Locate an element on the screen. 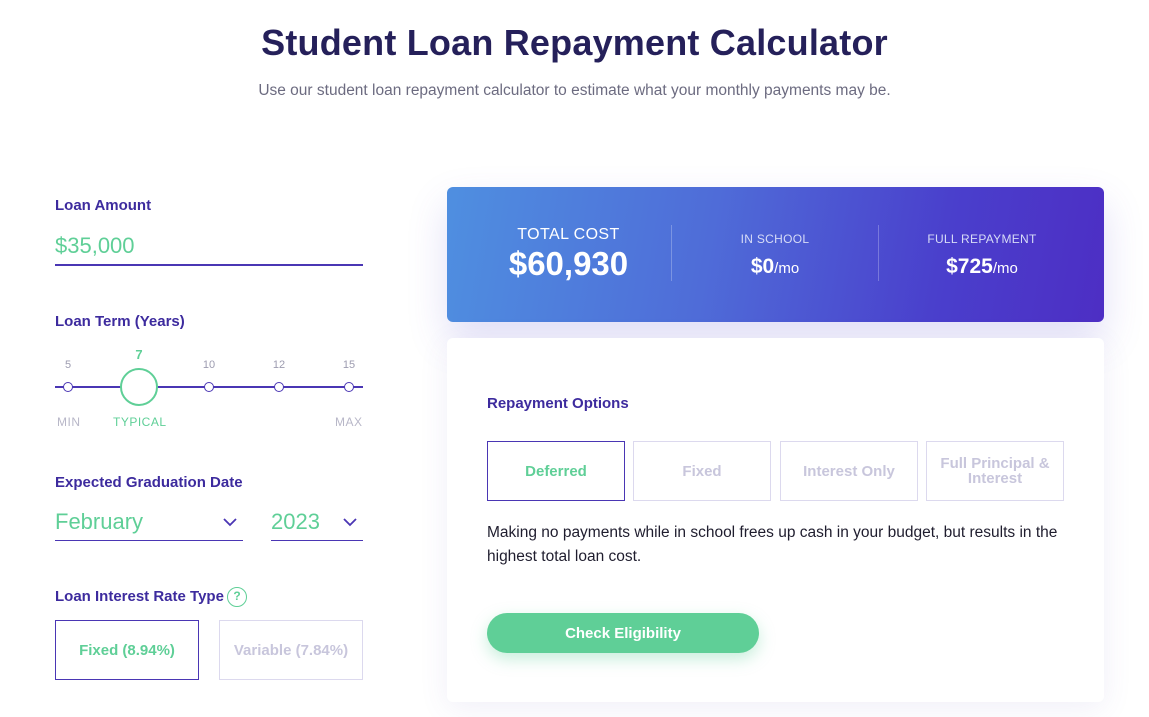  repayment-options-title: Repayment Options is located at coordinates (558, 403).